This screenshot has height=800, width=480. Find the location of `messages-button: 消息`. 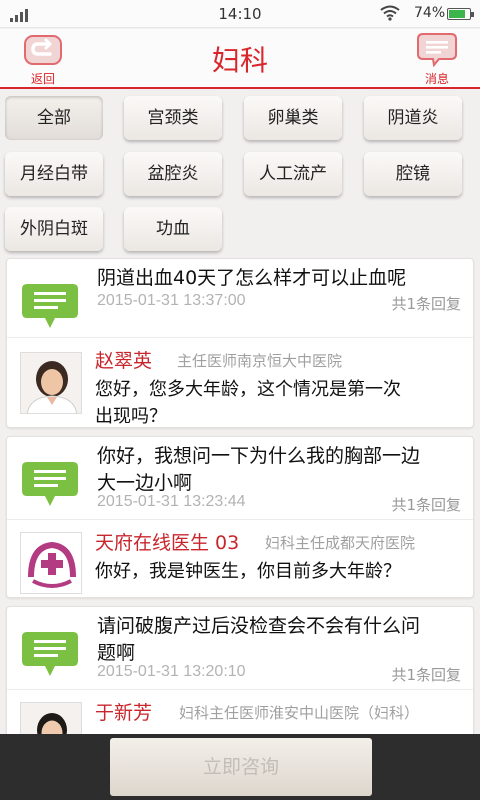

messages-button: 消息 is located at coordinates (437, 60).